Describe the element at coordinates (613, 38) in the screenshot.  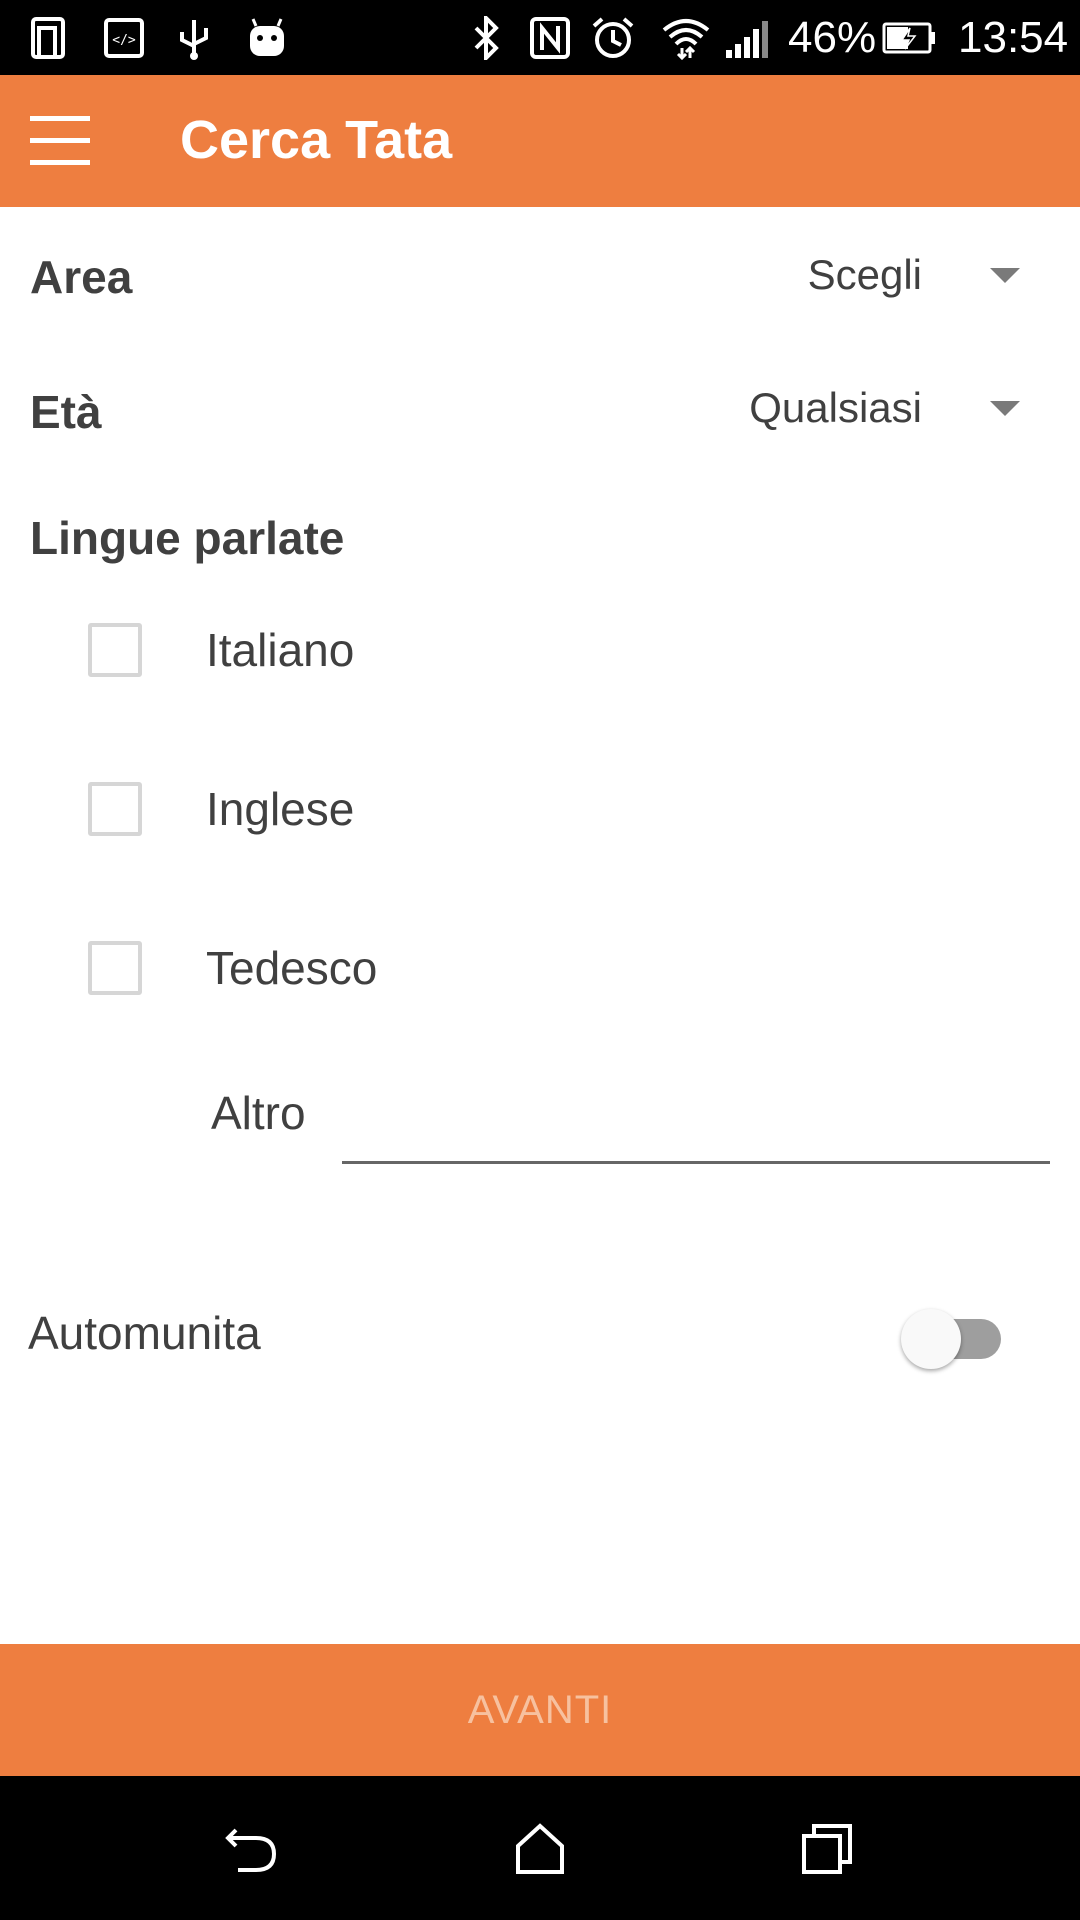
I see `alarm-icon` at that location.